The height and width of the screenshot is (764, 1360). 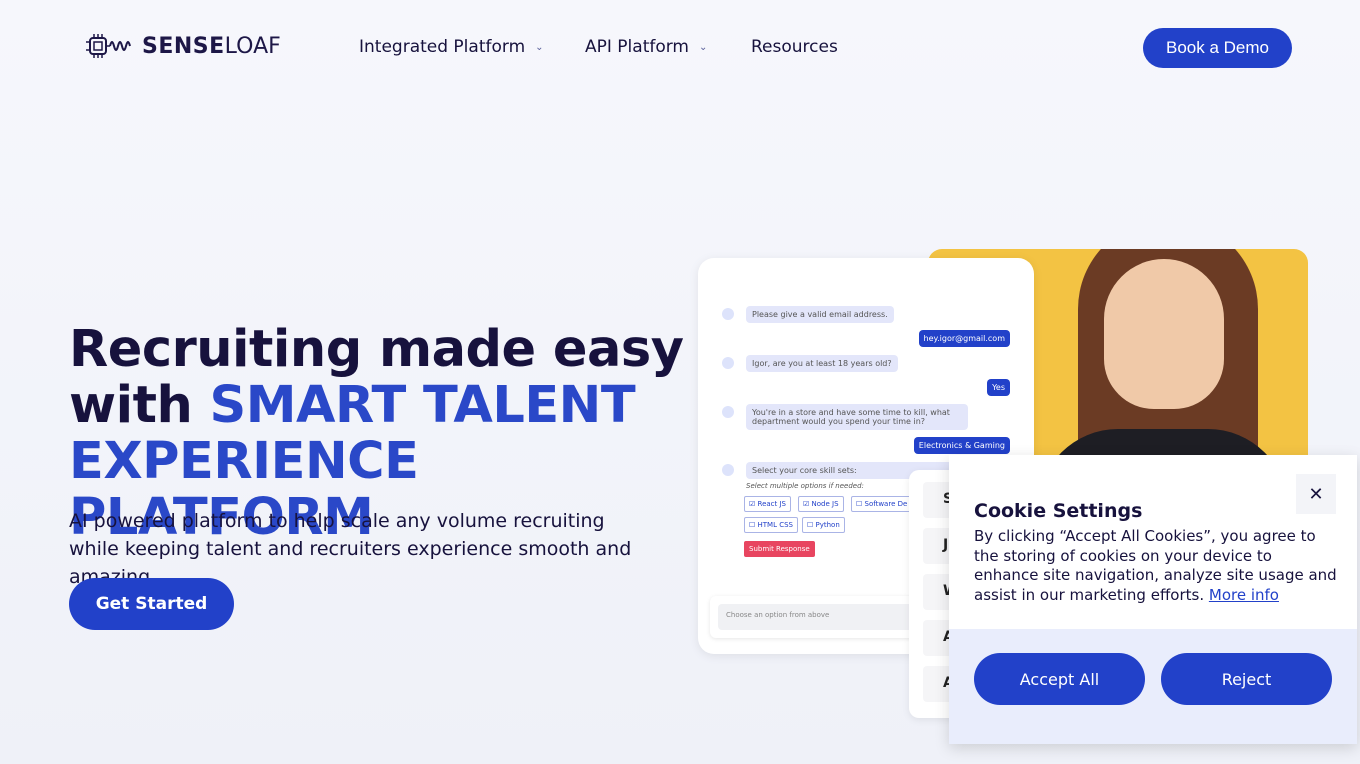 I want to click on get-started-button: Get Started, so click(x=151, y=604).